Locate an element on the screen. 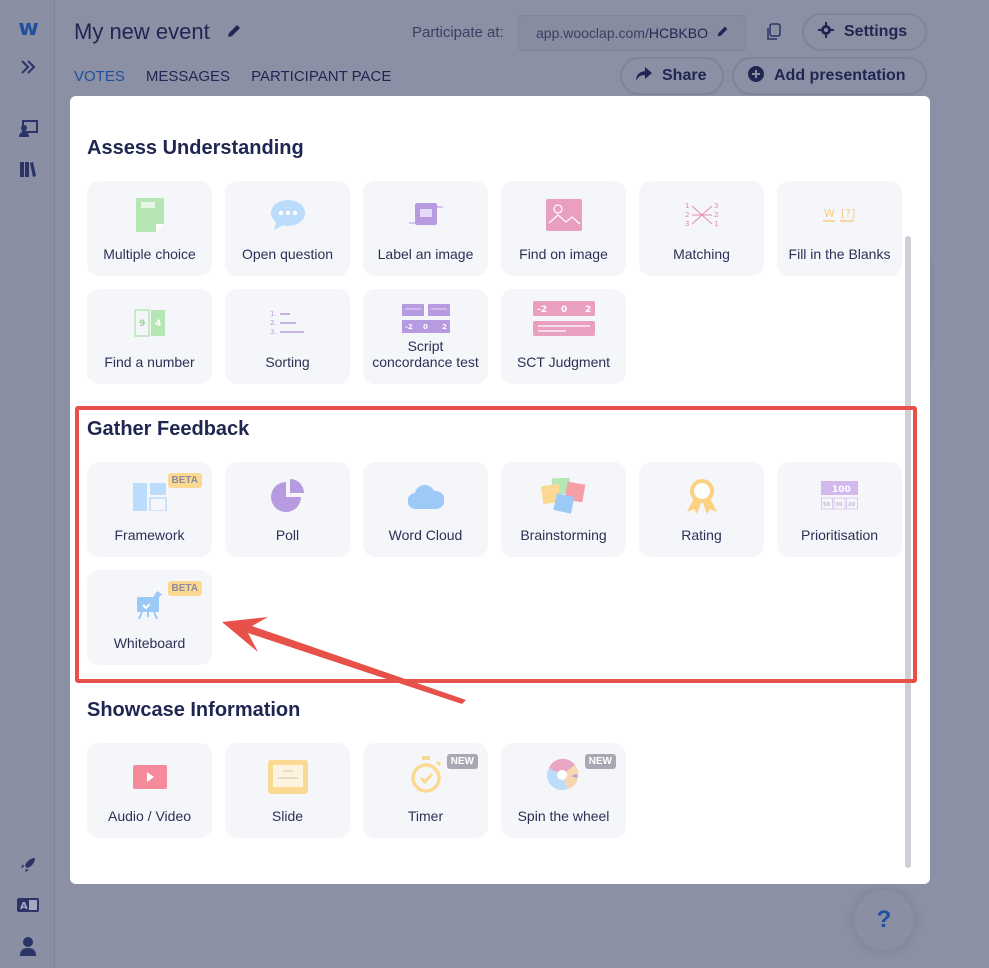 This screenshot has width=989, height=968. tile-sorting: 1. 2. 3. Sorting is located at coordinates (287, 336).